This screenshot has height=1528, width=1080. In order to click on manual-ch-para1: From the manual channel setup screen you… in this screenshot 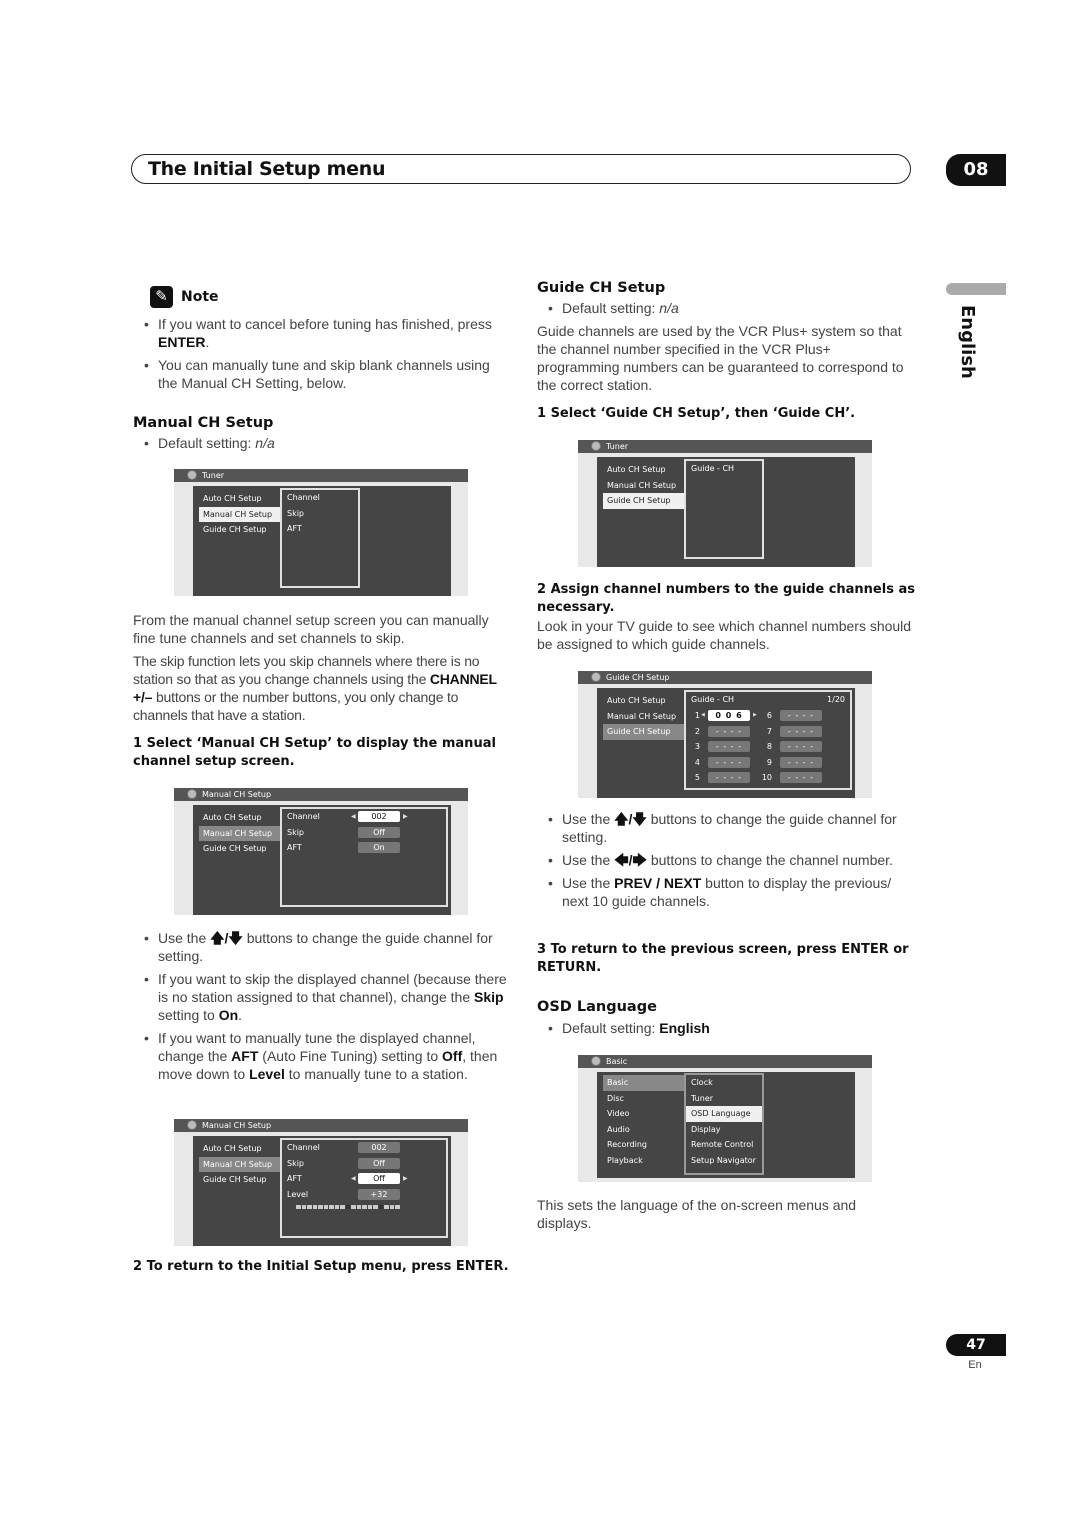, I will do `click(311, 629)`.